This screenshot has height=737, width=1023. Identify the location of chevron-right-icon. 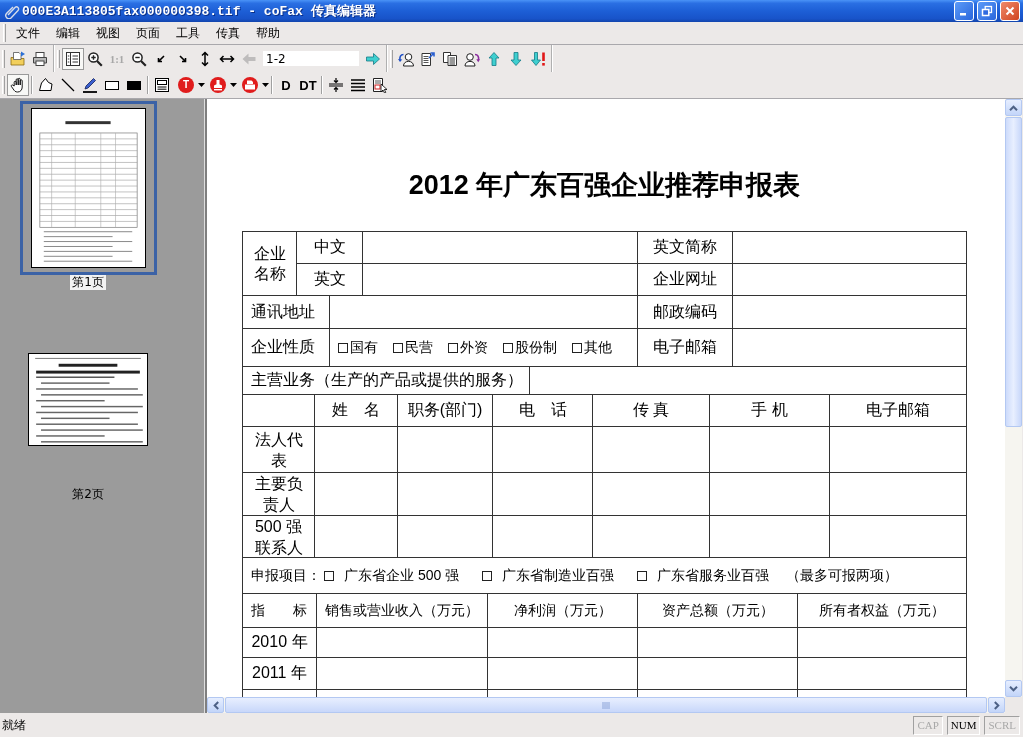
(996, 705).